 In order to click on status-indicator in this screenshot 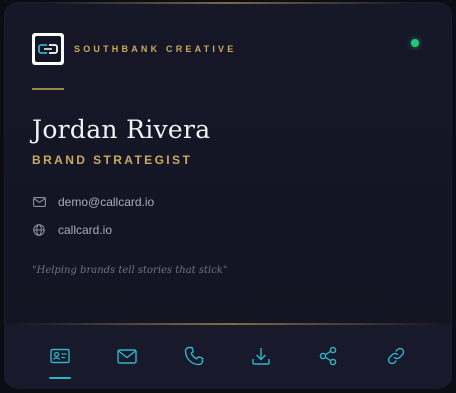, I will do `click(415, 43)`.